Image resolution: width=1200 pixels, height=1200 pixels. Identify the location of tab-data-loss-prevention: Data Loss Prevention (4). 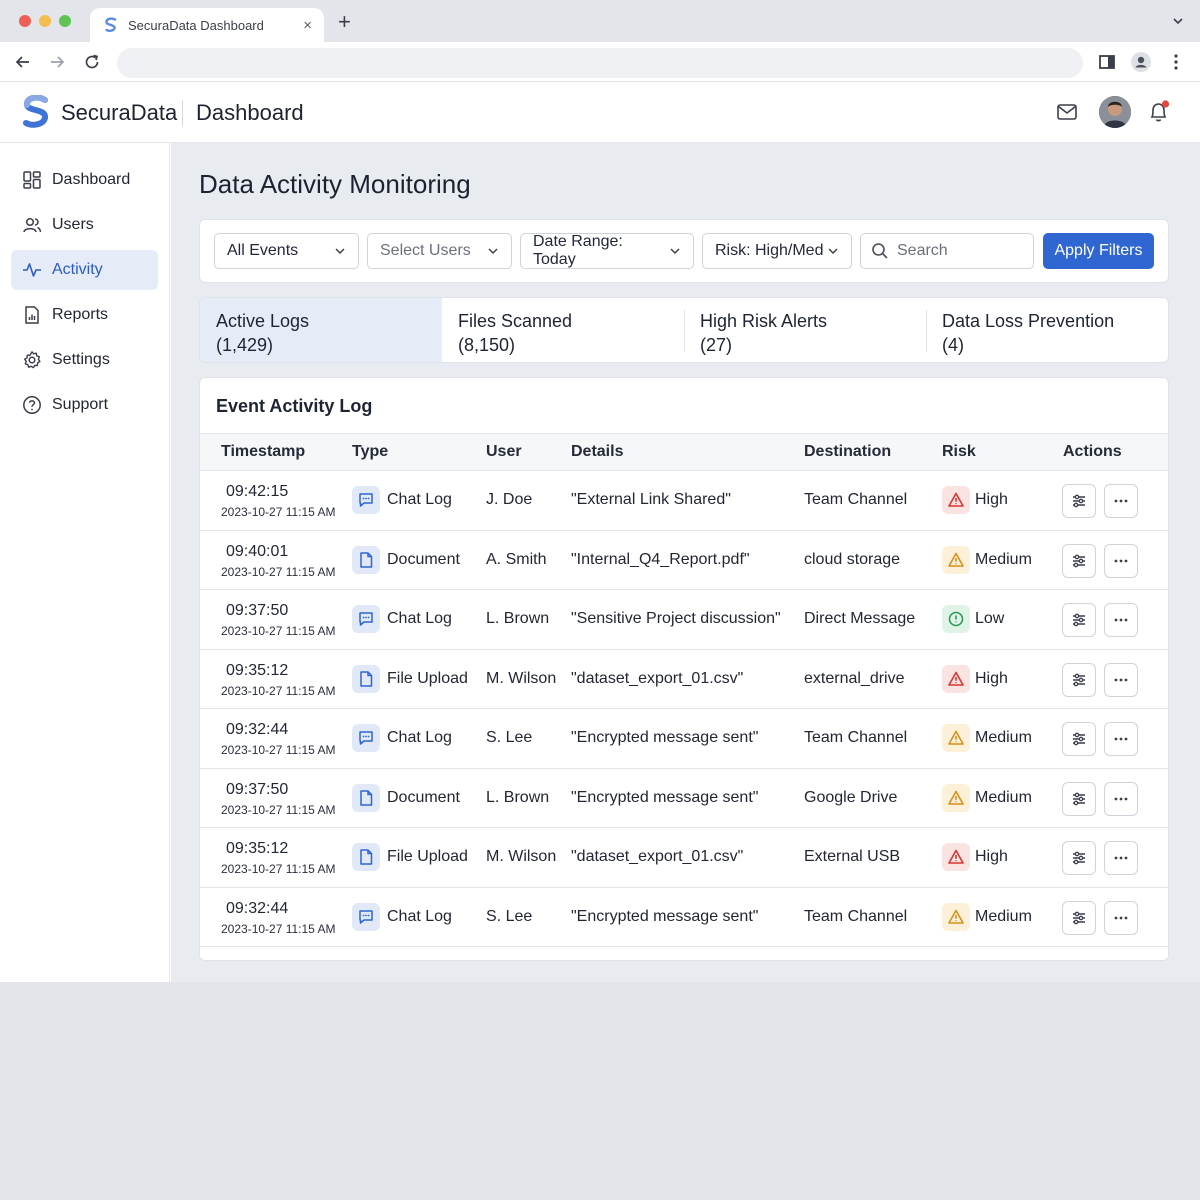
(1047, 330).